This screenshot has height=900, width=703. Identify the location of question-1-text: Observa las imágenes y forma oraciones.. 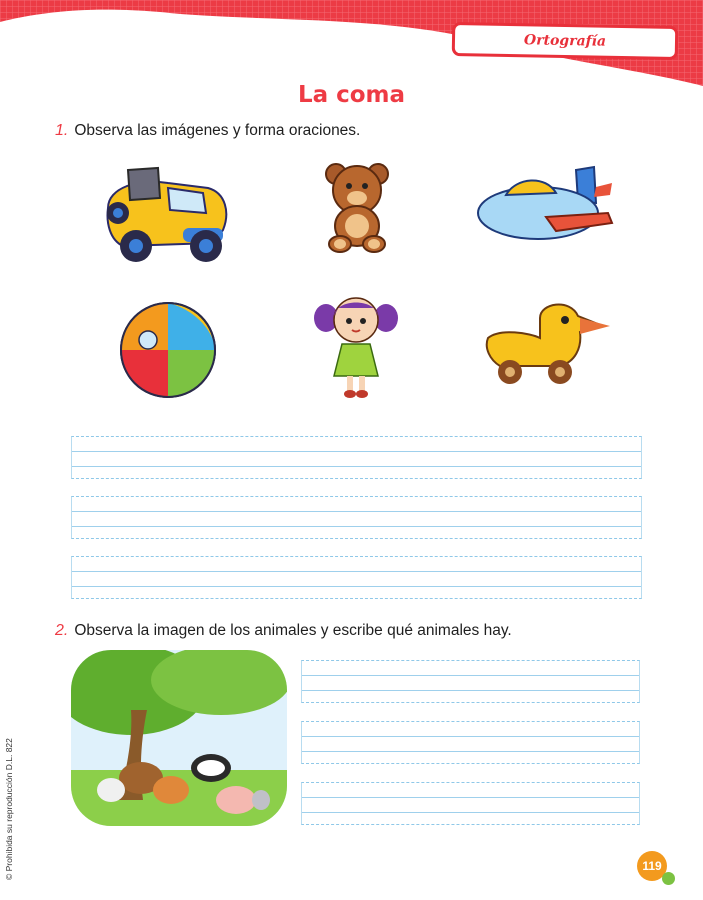
(217, 130).